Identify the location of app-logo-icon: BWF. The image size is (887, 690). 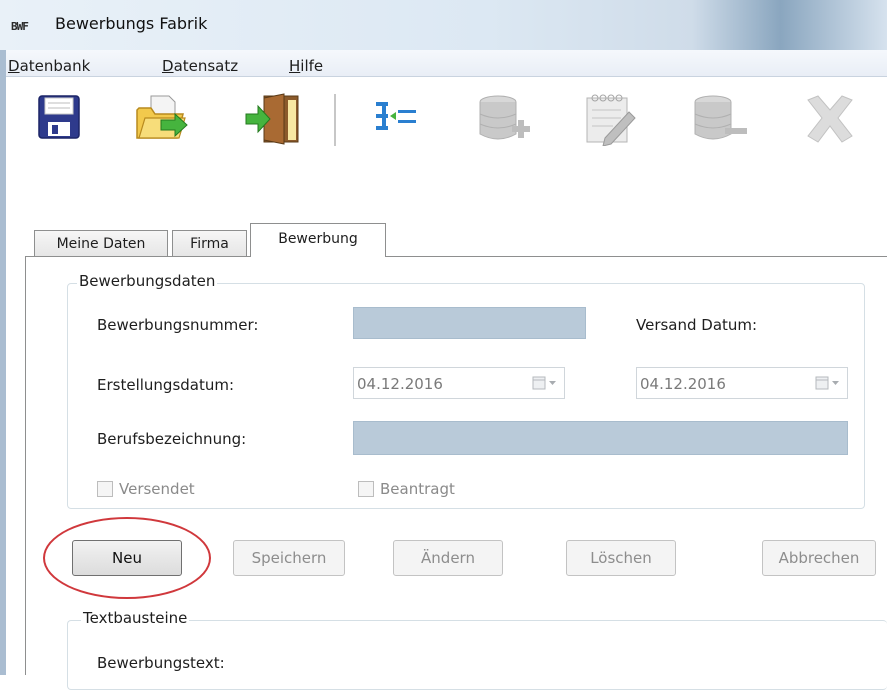
(20, 26).